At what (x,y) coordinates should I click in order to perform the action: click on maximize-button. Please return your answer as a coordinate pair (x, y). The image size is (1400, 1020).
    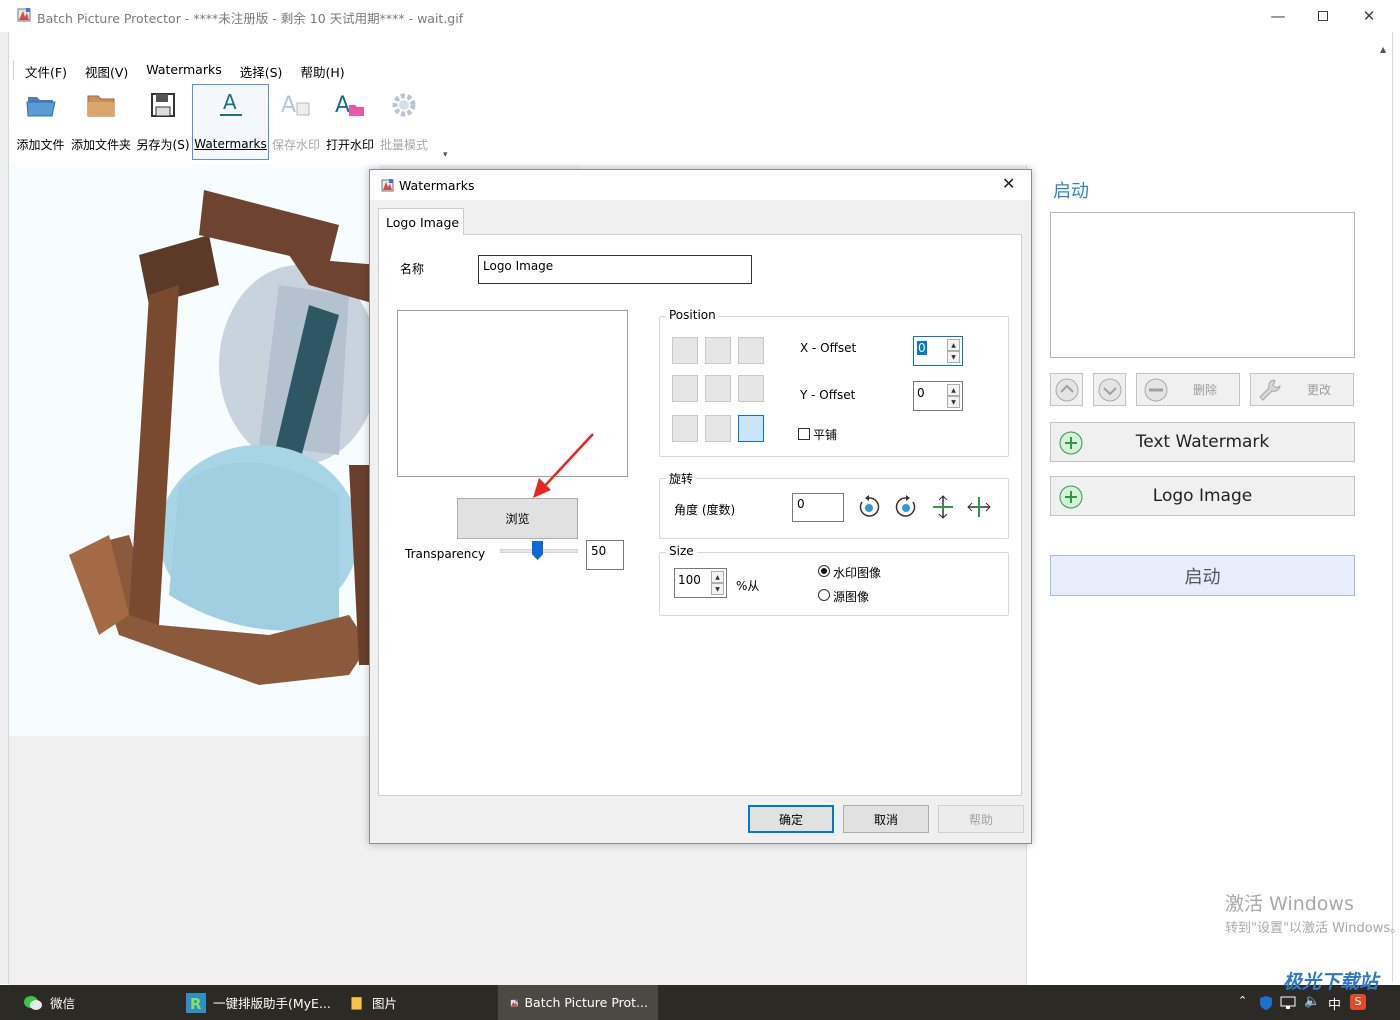
    Looking at the image, I should click on (1323, 16).